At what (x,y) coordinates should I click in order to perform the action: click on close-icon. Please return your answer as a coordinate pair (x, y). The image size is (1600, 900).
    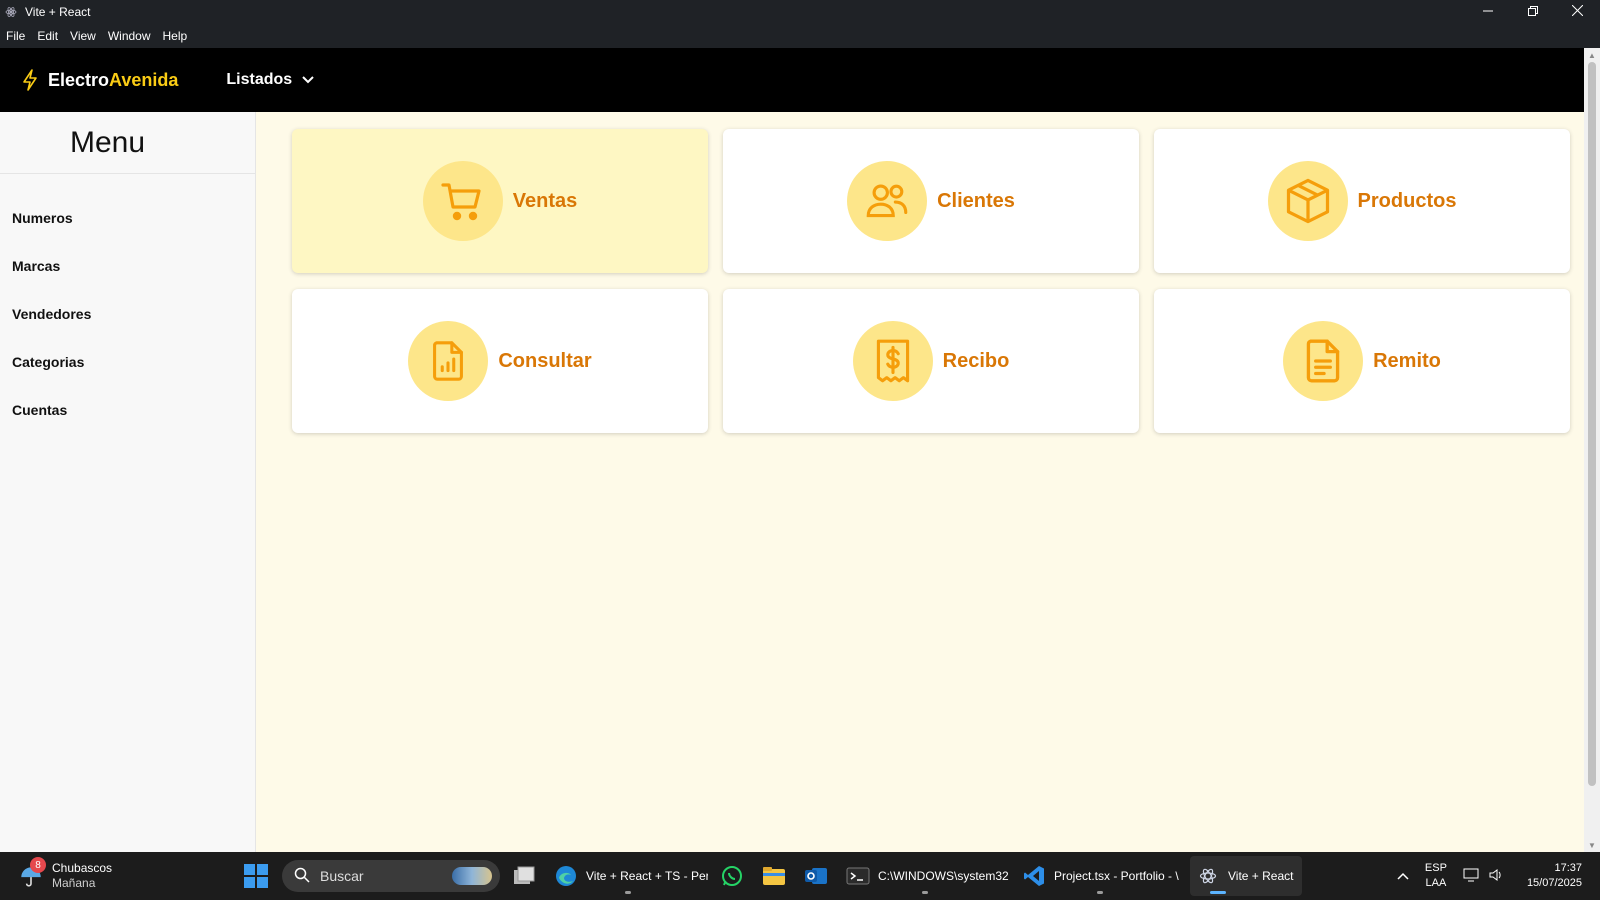
    Looking at the image, I should click on (1577, 11).